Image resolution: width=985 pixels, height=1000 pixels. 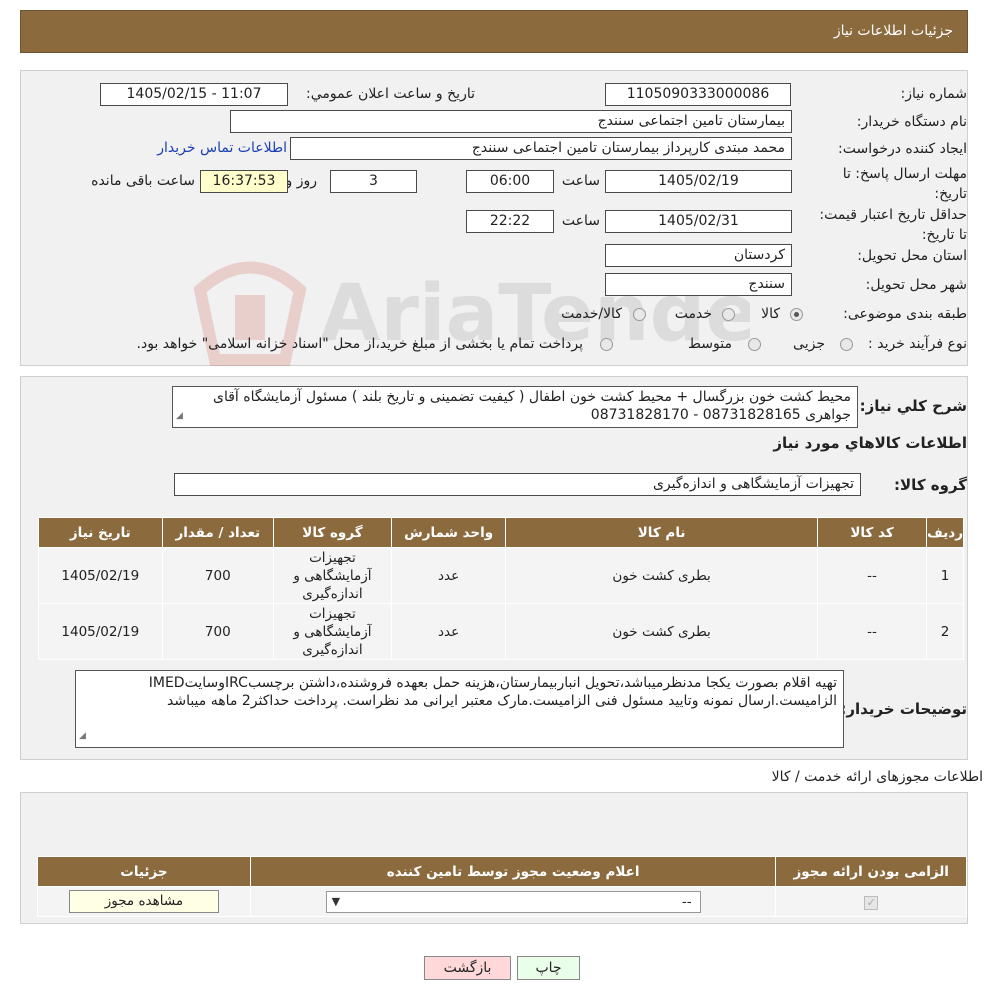 What do you see at coordinates (917, 344) in the screenshot?
I see `process-type-label: نوع فرآیند خرید :` at bounding box center [917, 344].